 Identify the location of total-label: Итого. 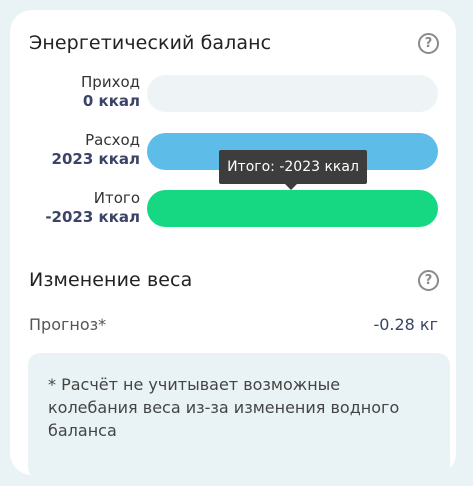
(116, 198).